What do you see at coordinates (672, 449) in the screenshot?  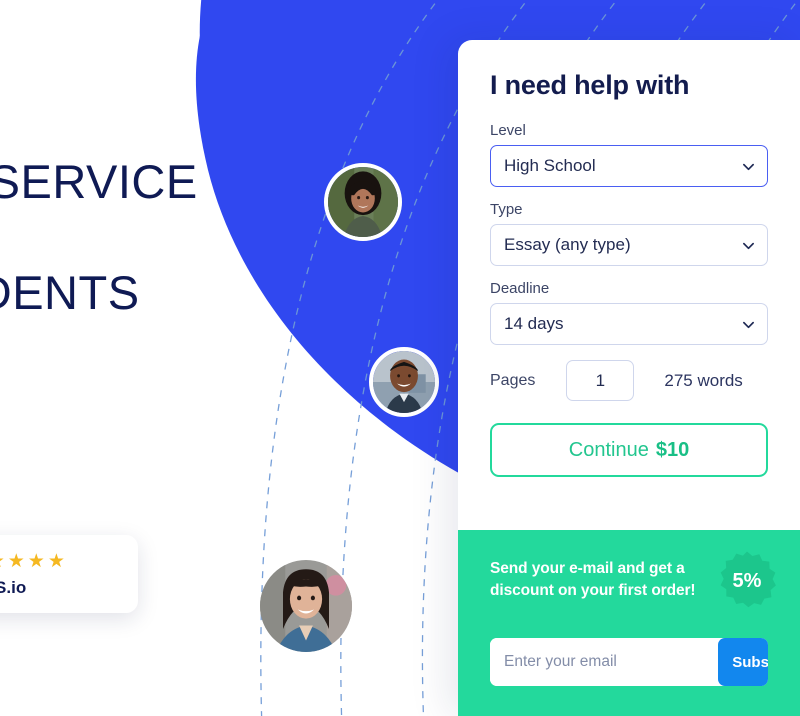 I see `continue-price: $10` at bounding box center [672, 449].